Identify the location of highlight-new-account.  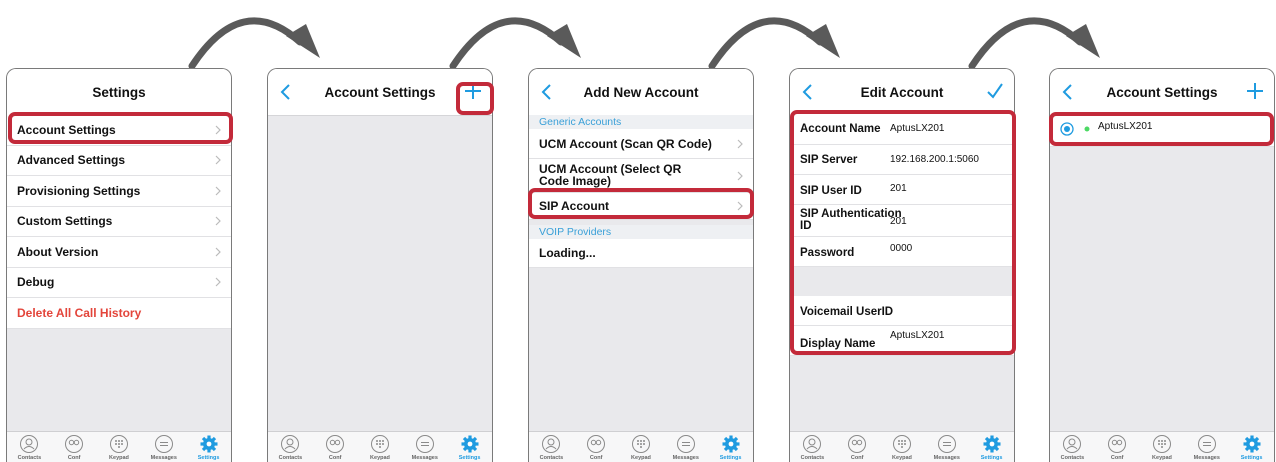
(1161, 129).